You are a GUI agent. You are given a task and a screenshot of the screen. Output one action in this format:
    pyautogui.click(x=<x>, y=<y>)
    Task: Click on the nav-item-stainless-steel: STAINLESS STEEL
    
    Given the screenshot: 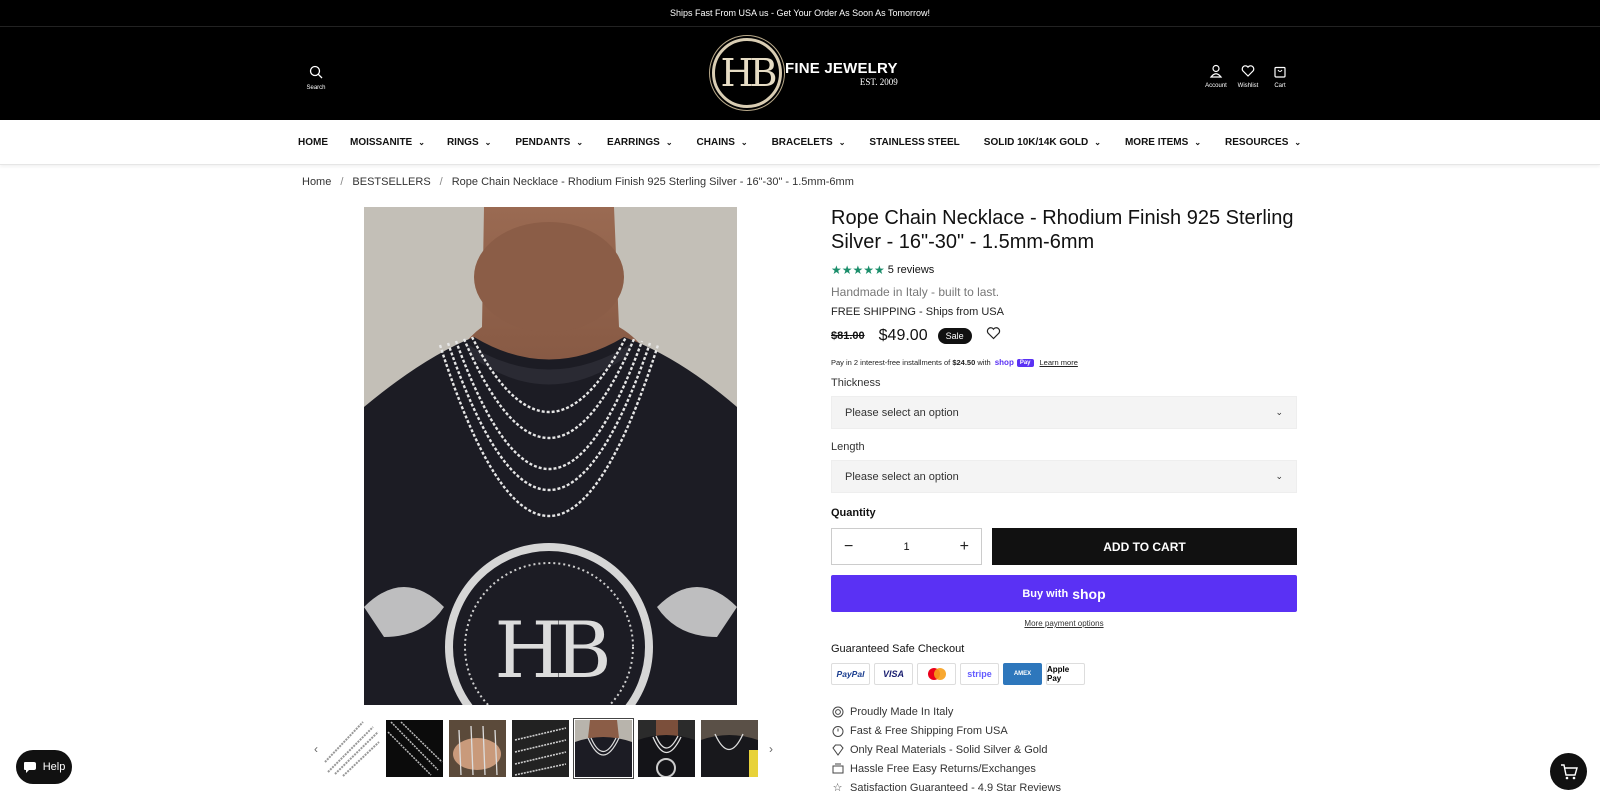 What is the action you would take?
    pyautogui.click(x=914, y=142)
    